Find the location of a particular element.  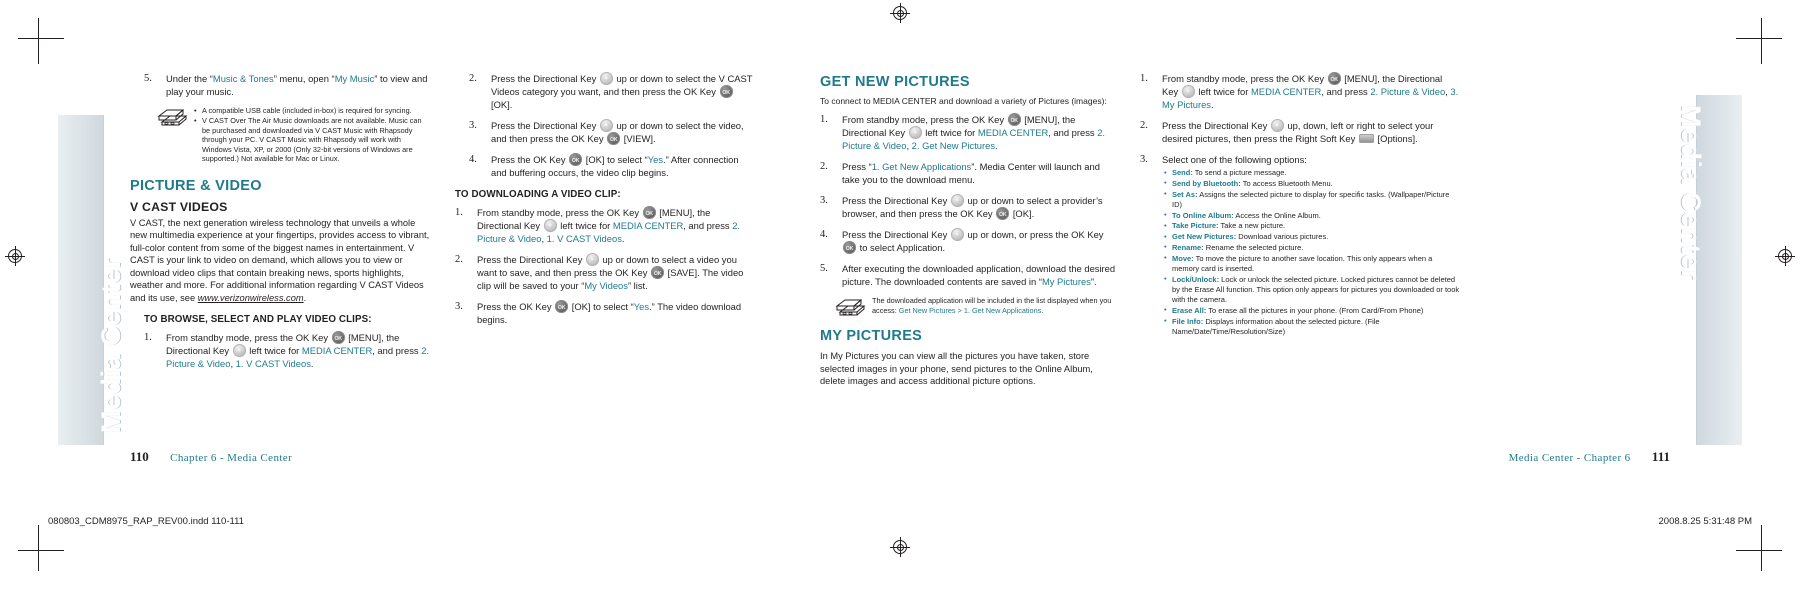

option-label: Move: is located at coordinates (1183, 258).